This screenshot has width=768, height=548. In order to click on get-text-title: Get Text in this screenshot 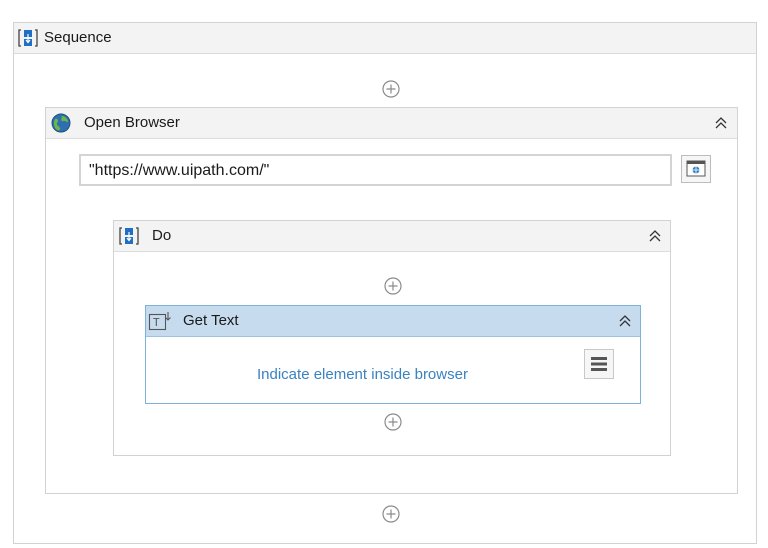, I will do `click(211, 320)`.